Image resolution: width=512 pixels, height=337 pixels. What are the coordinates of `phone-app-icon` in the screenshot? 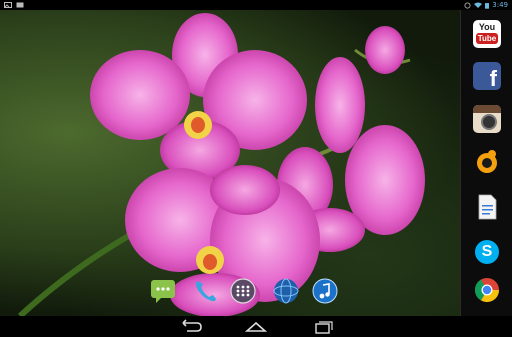 It's located at (205, 291).